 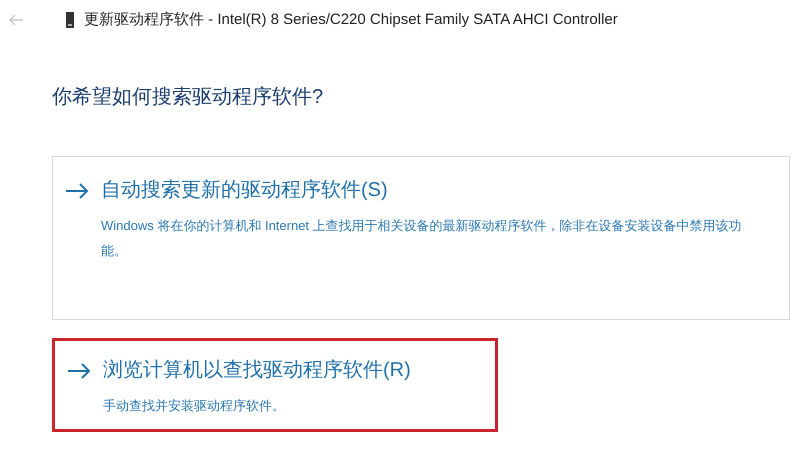 I want to click on option-title: 浏览计算机以查找驱动程序软件(R), so click(x=257, y=370).